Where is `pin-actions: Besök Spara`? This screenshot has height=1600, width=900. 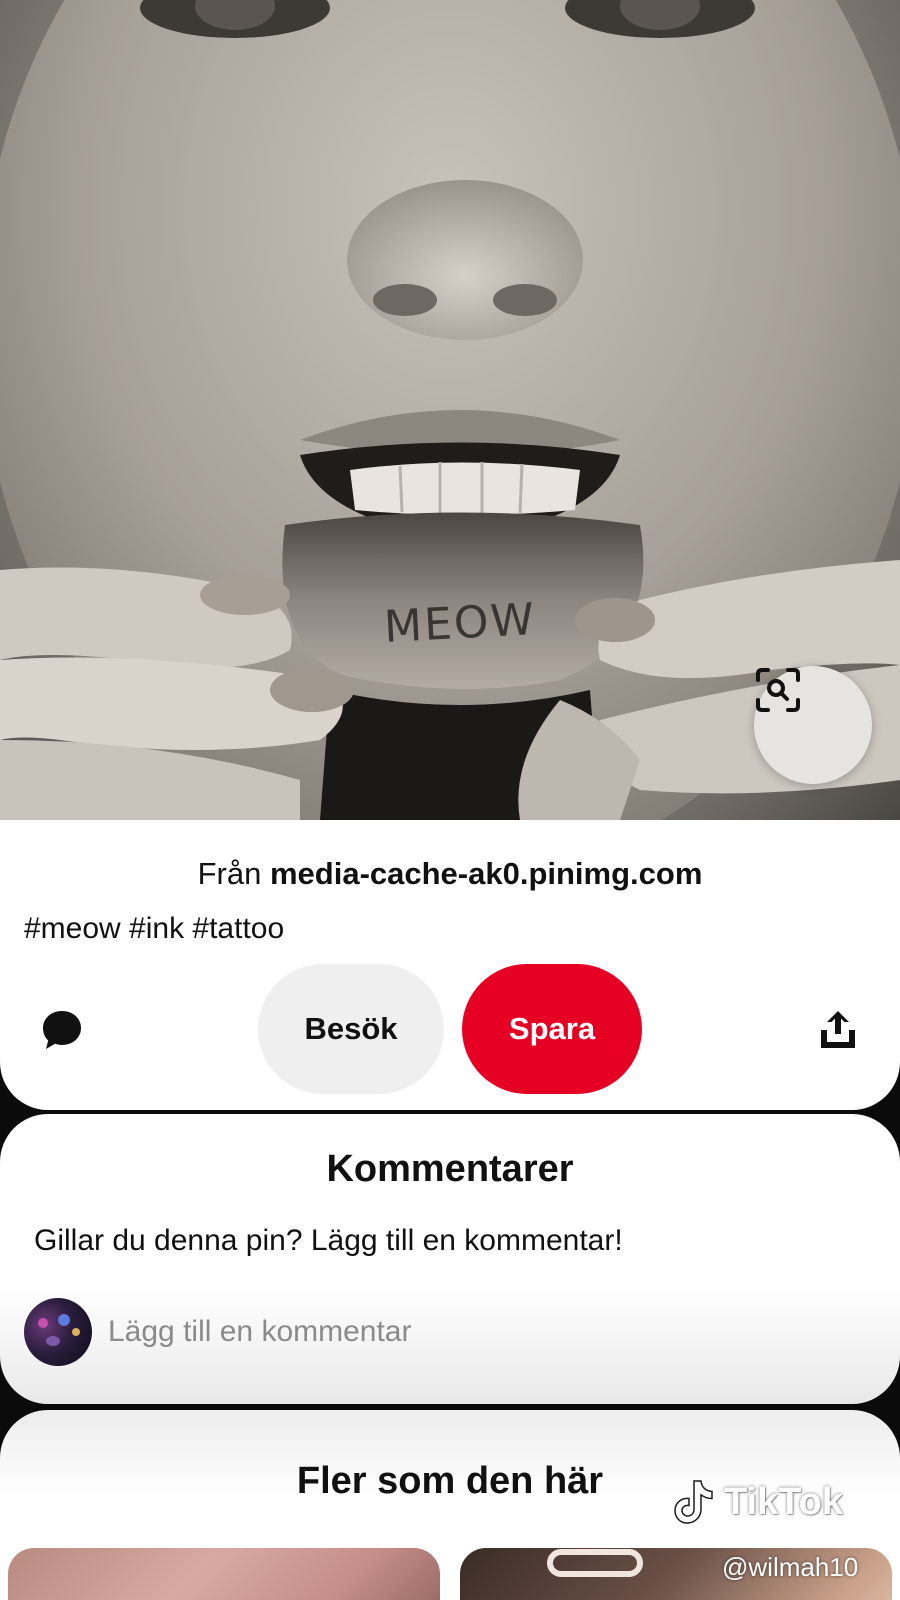 pin-actions: Besök Spara is located at coordinates (450, 1029).